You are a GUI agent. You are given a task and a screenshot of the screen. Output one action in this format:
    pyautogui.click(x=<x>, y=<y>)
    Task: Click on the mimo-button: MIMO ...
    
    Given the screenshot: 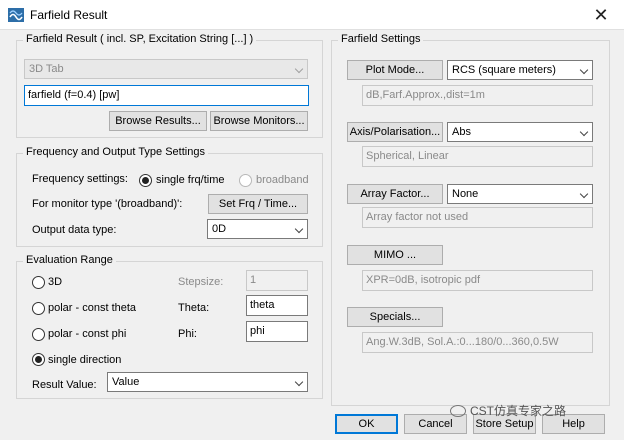 What is the action you would take?
    pyautogui.click(x=395, y=255)
    